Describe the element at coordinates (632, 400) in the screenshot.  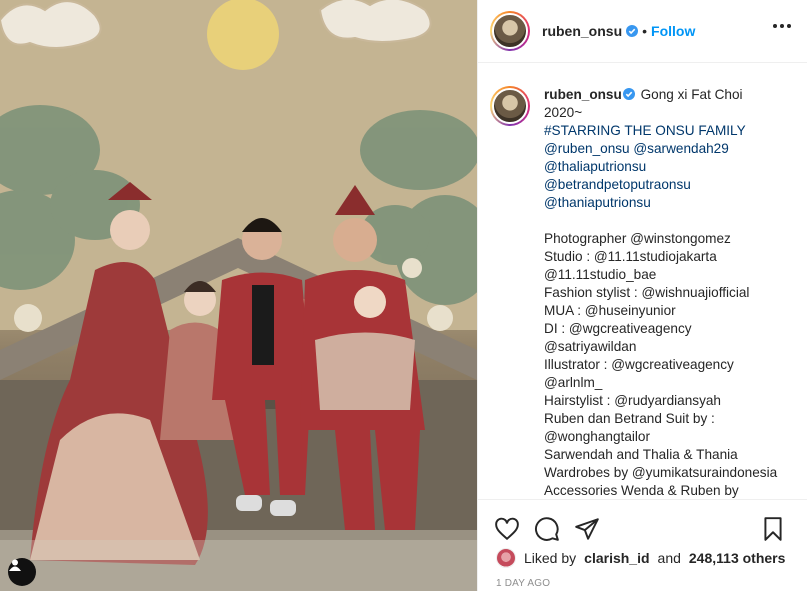
I see `caption-line: Hairstylist : @rudyardiansyah` at that location.